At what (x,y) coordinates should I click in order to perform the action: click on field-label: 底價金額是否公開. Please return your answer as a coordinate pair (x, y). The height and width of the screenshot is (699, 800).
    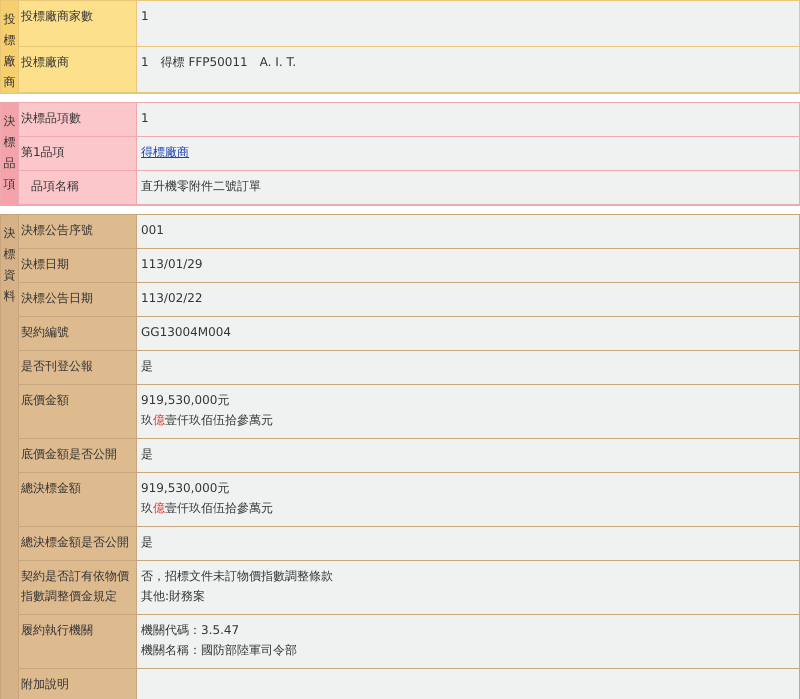
    Looking at the image, I should click on (78, 456).